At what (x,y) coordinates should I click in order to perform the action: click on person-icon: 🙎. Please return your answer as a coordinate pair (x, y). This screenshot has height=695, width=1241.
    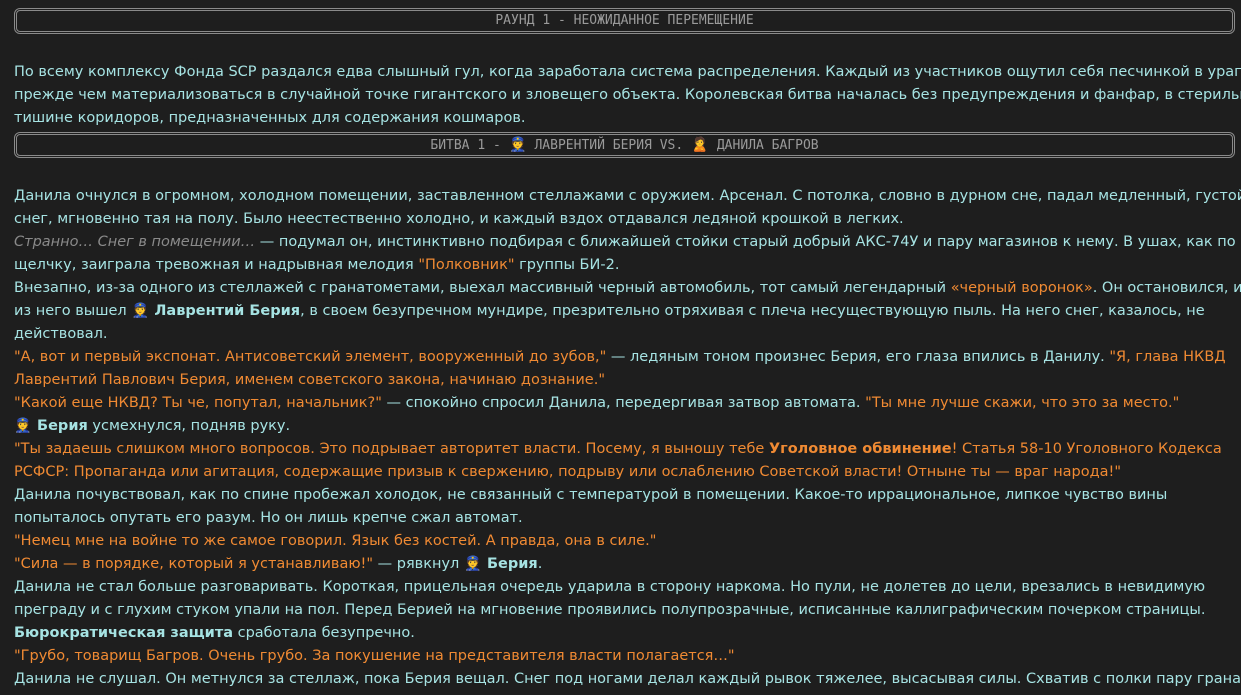
    Looking at the image, I should click on (700, 145).